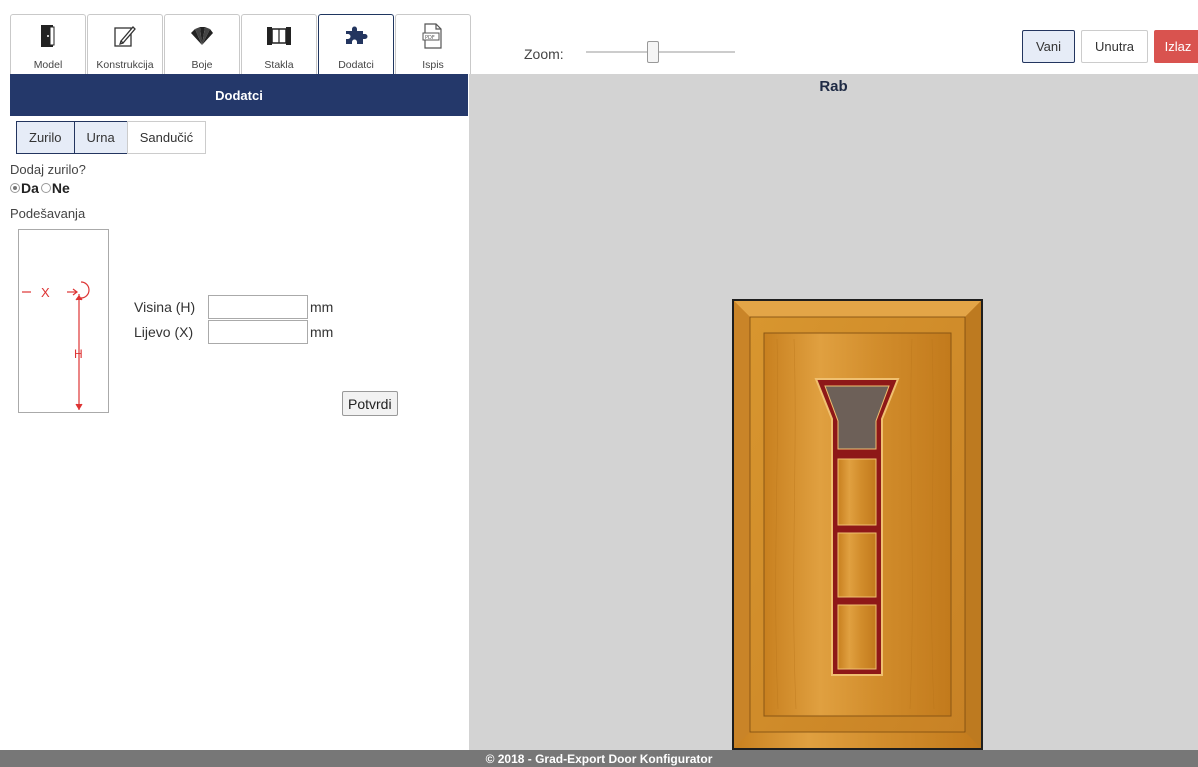 The height and width of the screenshot is (767, 1198). Describe the element at coordinates (48, 213) in the screenshot. I see `settings-label: Podešavanja` at that location.